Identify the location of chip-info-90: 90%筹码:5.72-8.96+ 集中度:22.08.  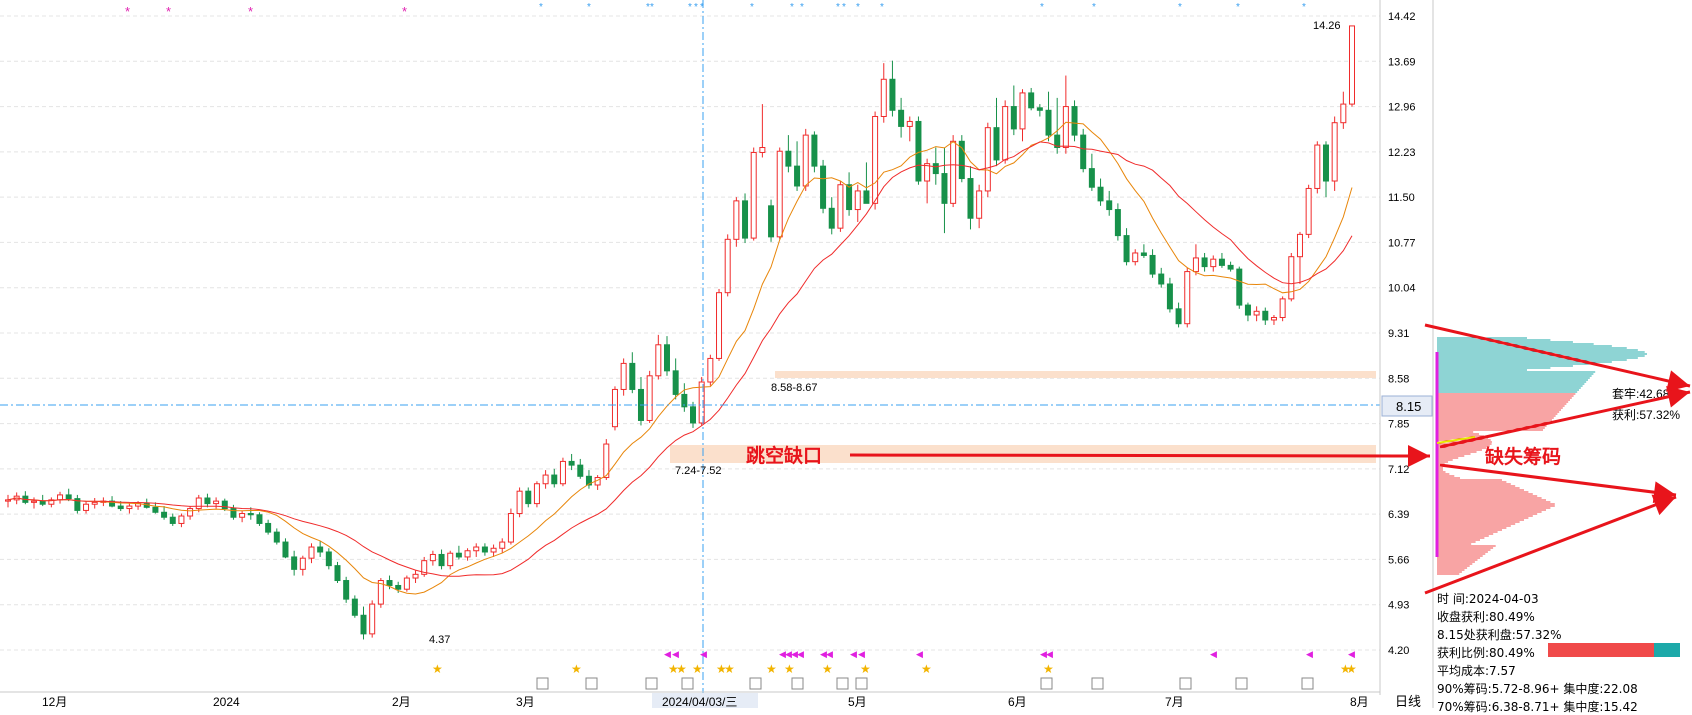
(1537, 689).